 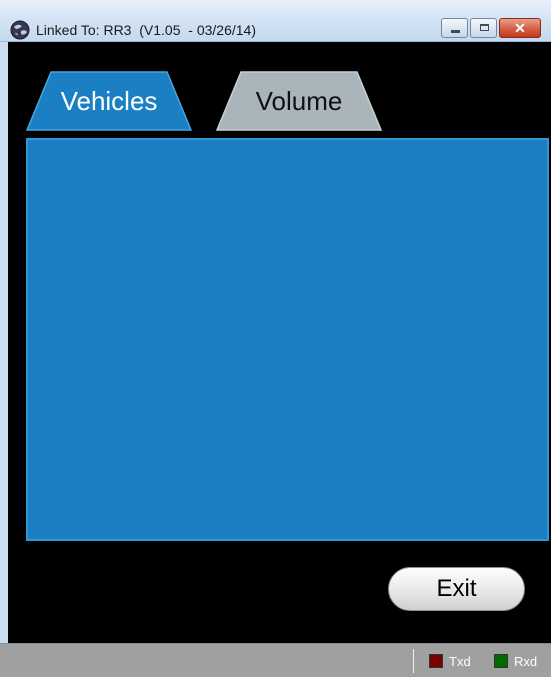 I want to click on maximize-button, so click(x=483, y=28).